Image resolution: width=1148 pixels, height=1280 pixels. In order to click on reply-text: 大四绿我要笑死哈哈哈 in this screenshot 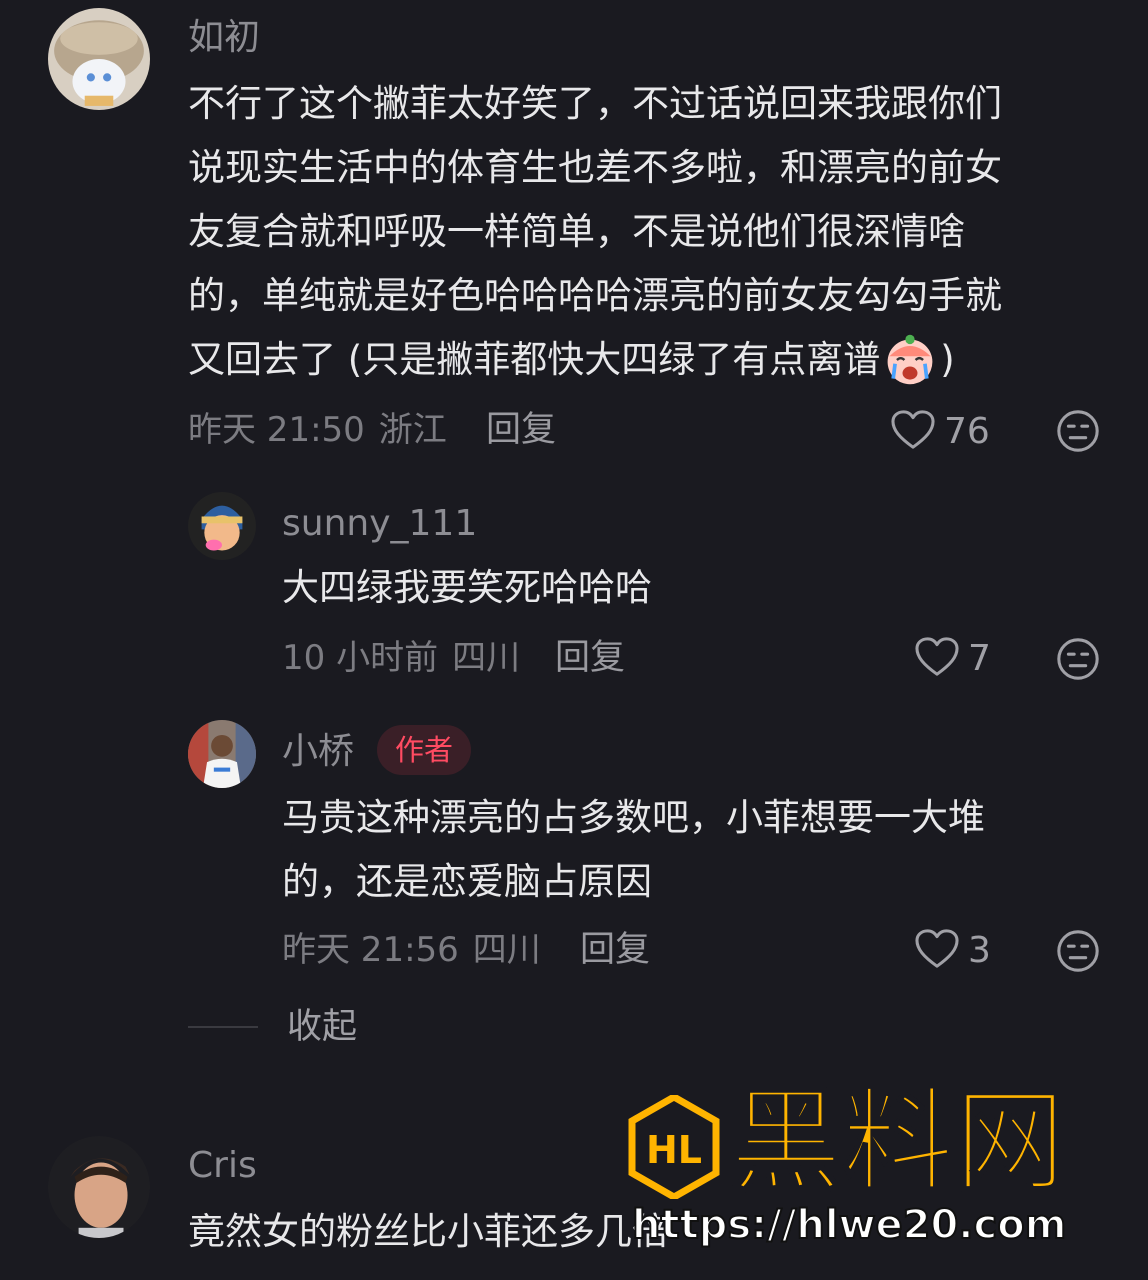, I will do `click(467, 587)`.